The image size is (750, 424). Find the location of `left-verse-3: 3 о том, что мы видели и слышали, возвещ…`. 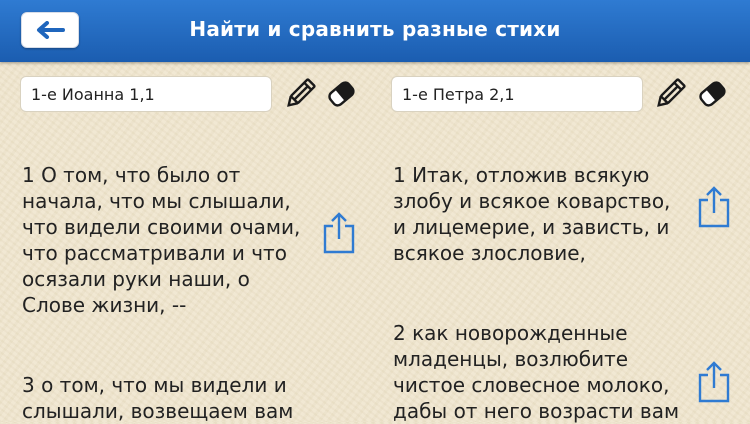

left-verse-3: 3 о том, что мы видели и слышали, возвещ… is located at coordinates (158, 398).